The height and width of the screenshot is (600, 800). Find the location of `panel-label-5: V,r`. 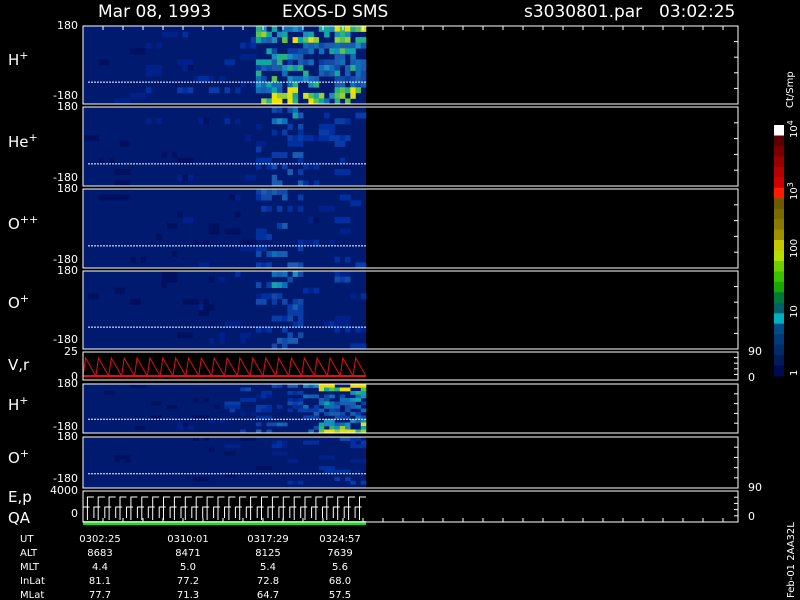

panel-label-5: V,r is located at coordinates (19, 365).